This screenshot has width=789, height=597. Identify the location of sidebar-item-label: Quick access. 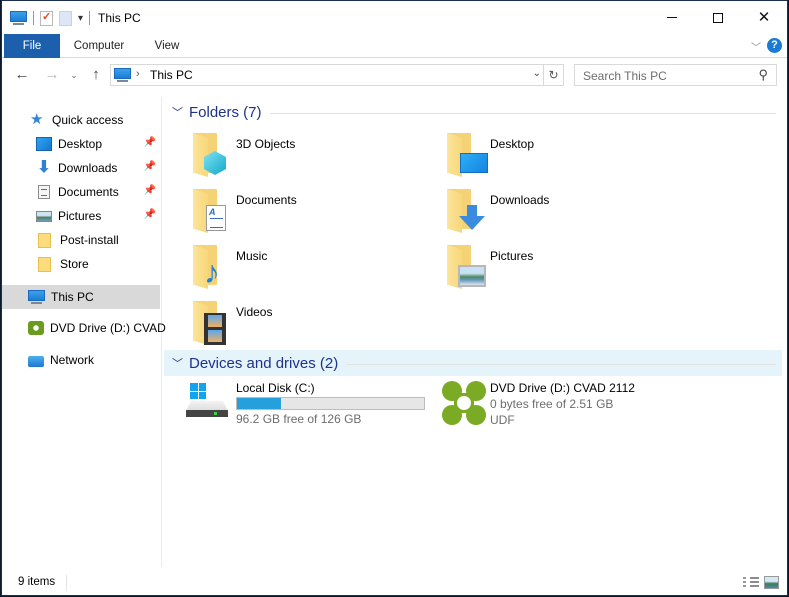
(88, 120).